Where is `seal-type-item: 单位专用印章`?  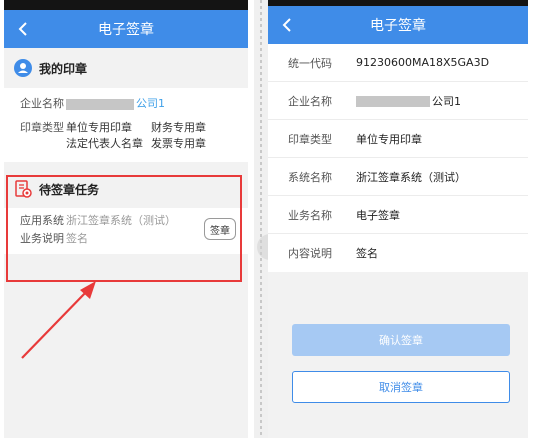
seal-type-item: 单位专用印章 is located at coordinates (99, 127).